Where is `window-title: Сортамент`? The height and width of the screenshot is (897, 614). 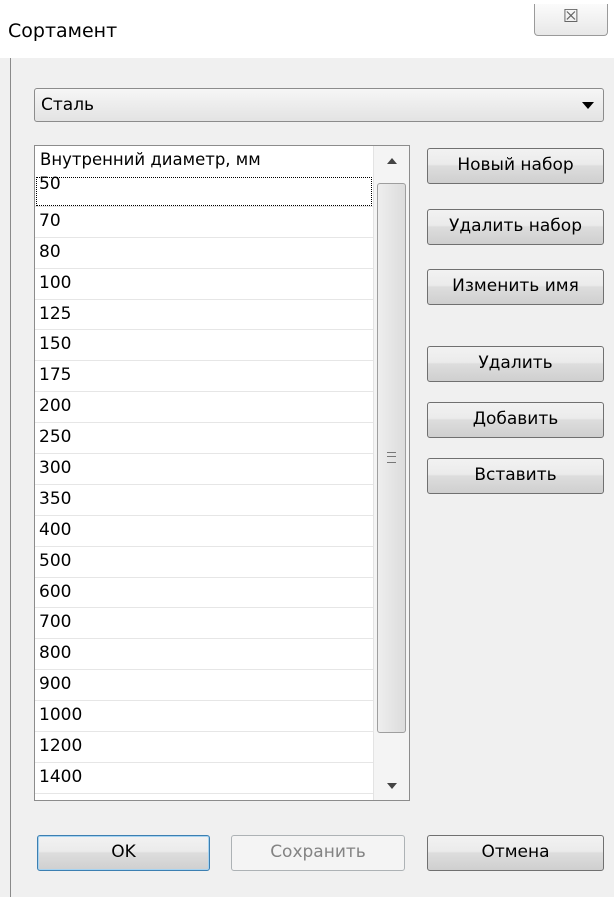
window-title: Сортамент is located at coordinates (63, 31).